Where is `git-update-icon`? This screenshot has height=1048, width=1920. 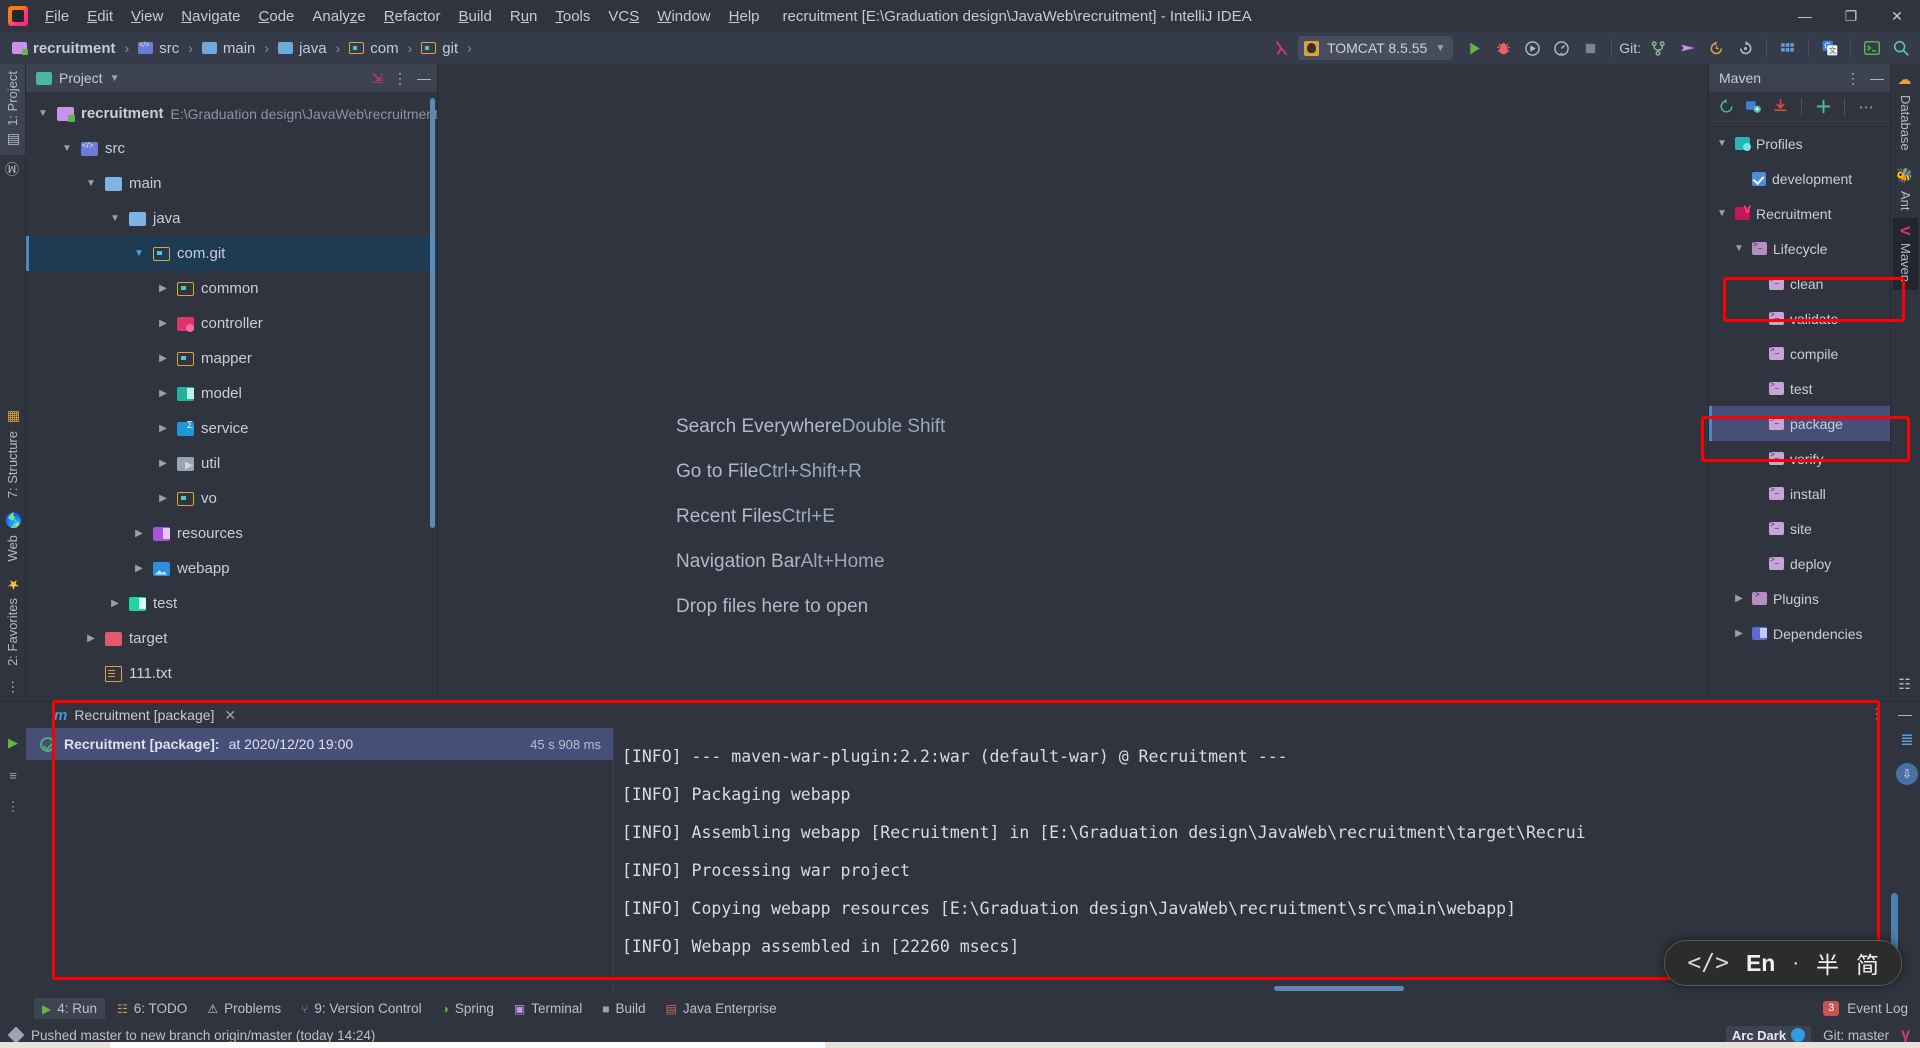 git-update-icon is located at coordinates (1716, 48).